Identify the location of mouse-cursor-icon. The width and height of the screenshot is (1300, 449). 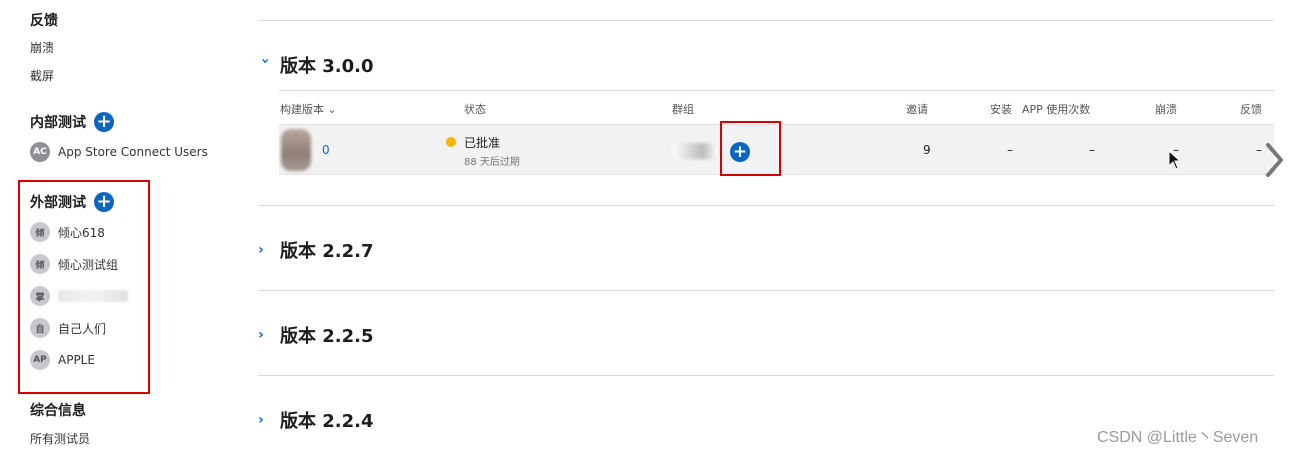
(1175, 160).